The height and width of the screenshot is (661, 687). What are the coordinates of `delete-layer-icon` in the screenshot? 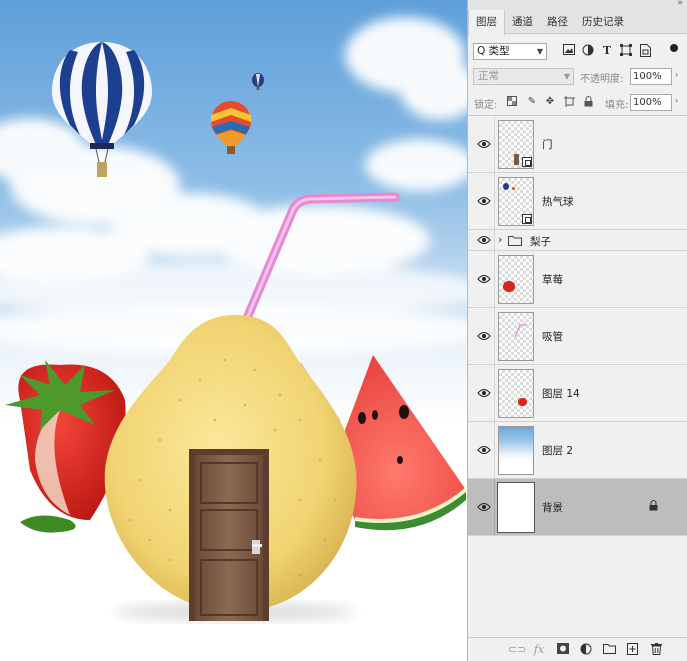 It's located at (656, 650).